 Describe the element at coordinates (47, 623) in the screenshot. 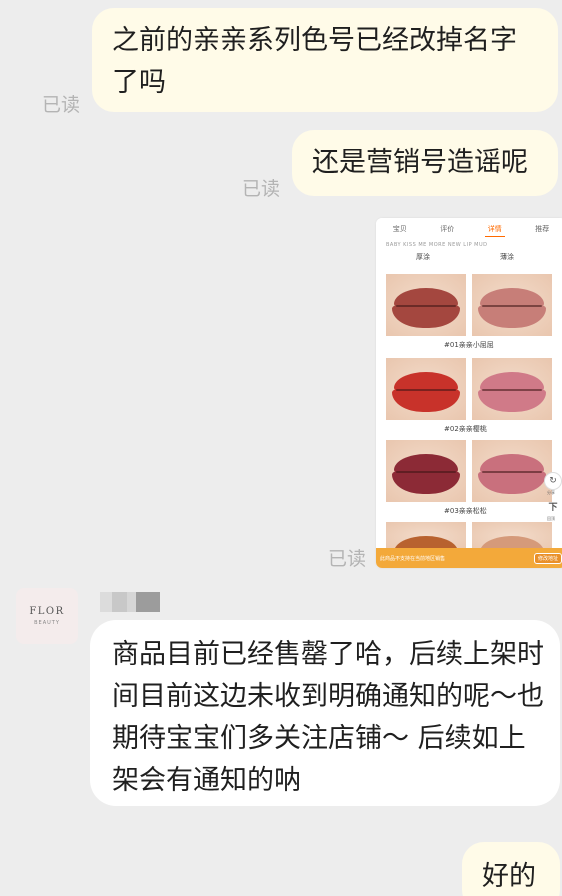

I see `avatar-sub-text: BEAUTY` at that location.